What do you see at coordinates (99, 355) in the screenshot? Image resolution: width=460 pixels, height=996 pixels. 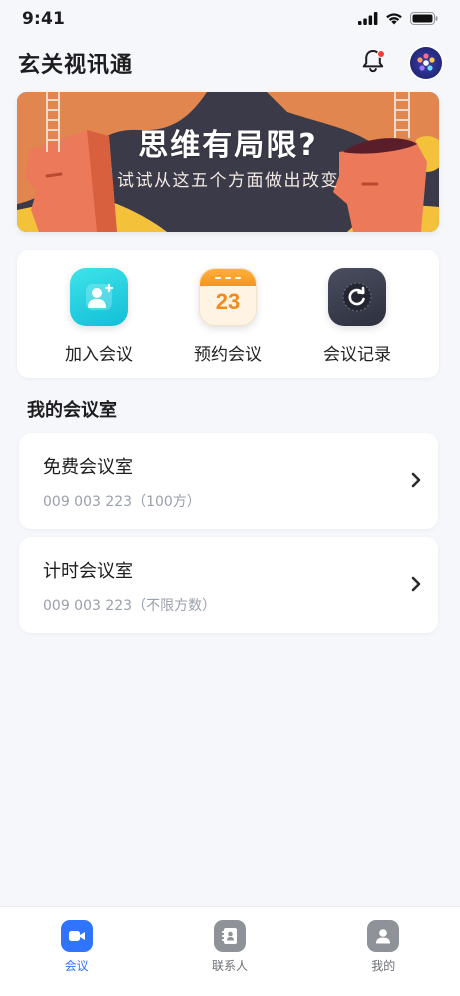 I see `join-meeting-label: 加入会议` at bounding box center [99, 355].